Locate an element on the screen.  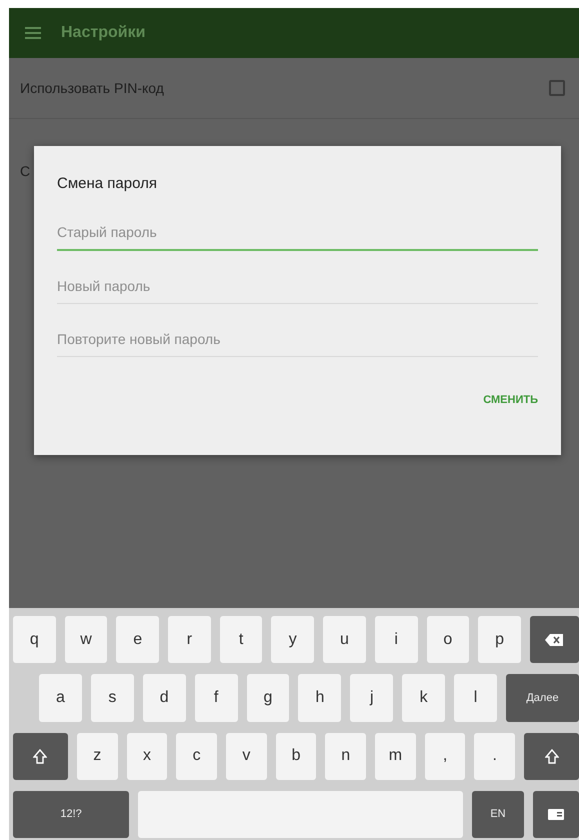
password-field: Старый пароль is located at coordinates (297, 232).